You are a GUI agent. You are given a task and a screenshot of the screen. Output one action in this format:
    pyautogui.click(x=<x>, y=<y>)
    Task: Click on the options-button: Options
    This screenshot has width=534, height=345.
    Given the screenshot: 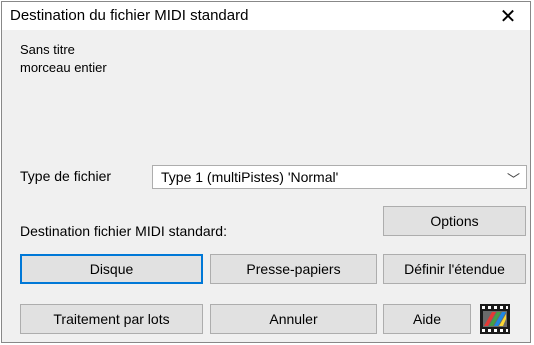 What is the action you would take?
    pyautogui.click(x=454, y=221)
    